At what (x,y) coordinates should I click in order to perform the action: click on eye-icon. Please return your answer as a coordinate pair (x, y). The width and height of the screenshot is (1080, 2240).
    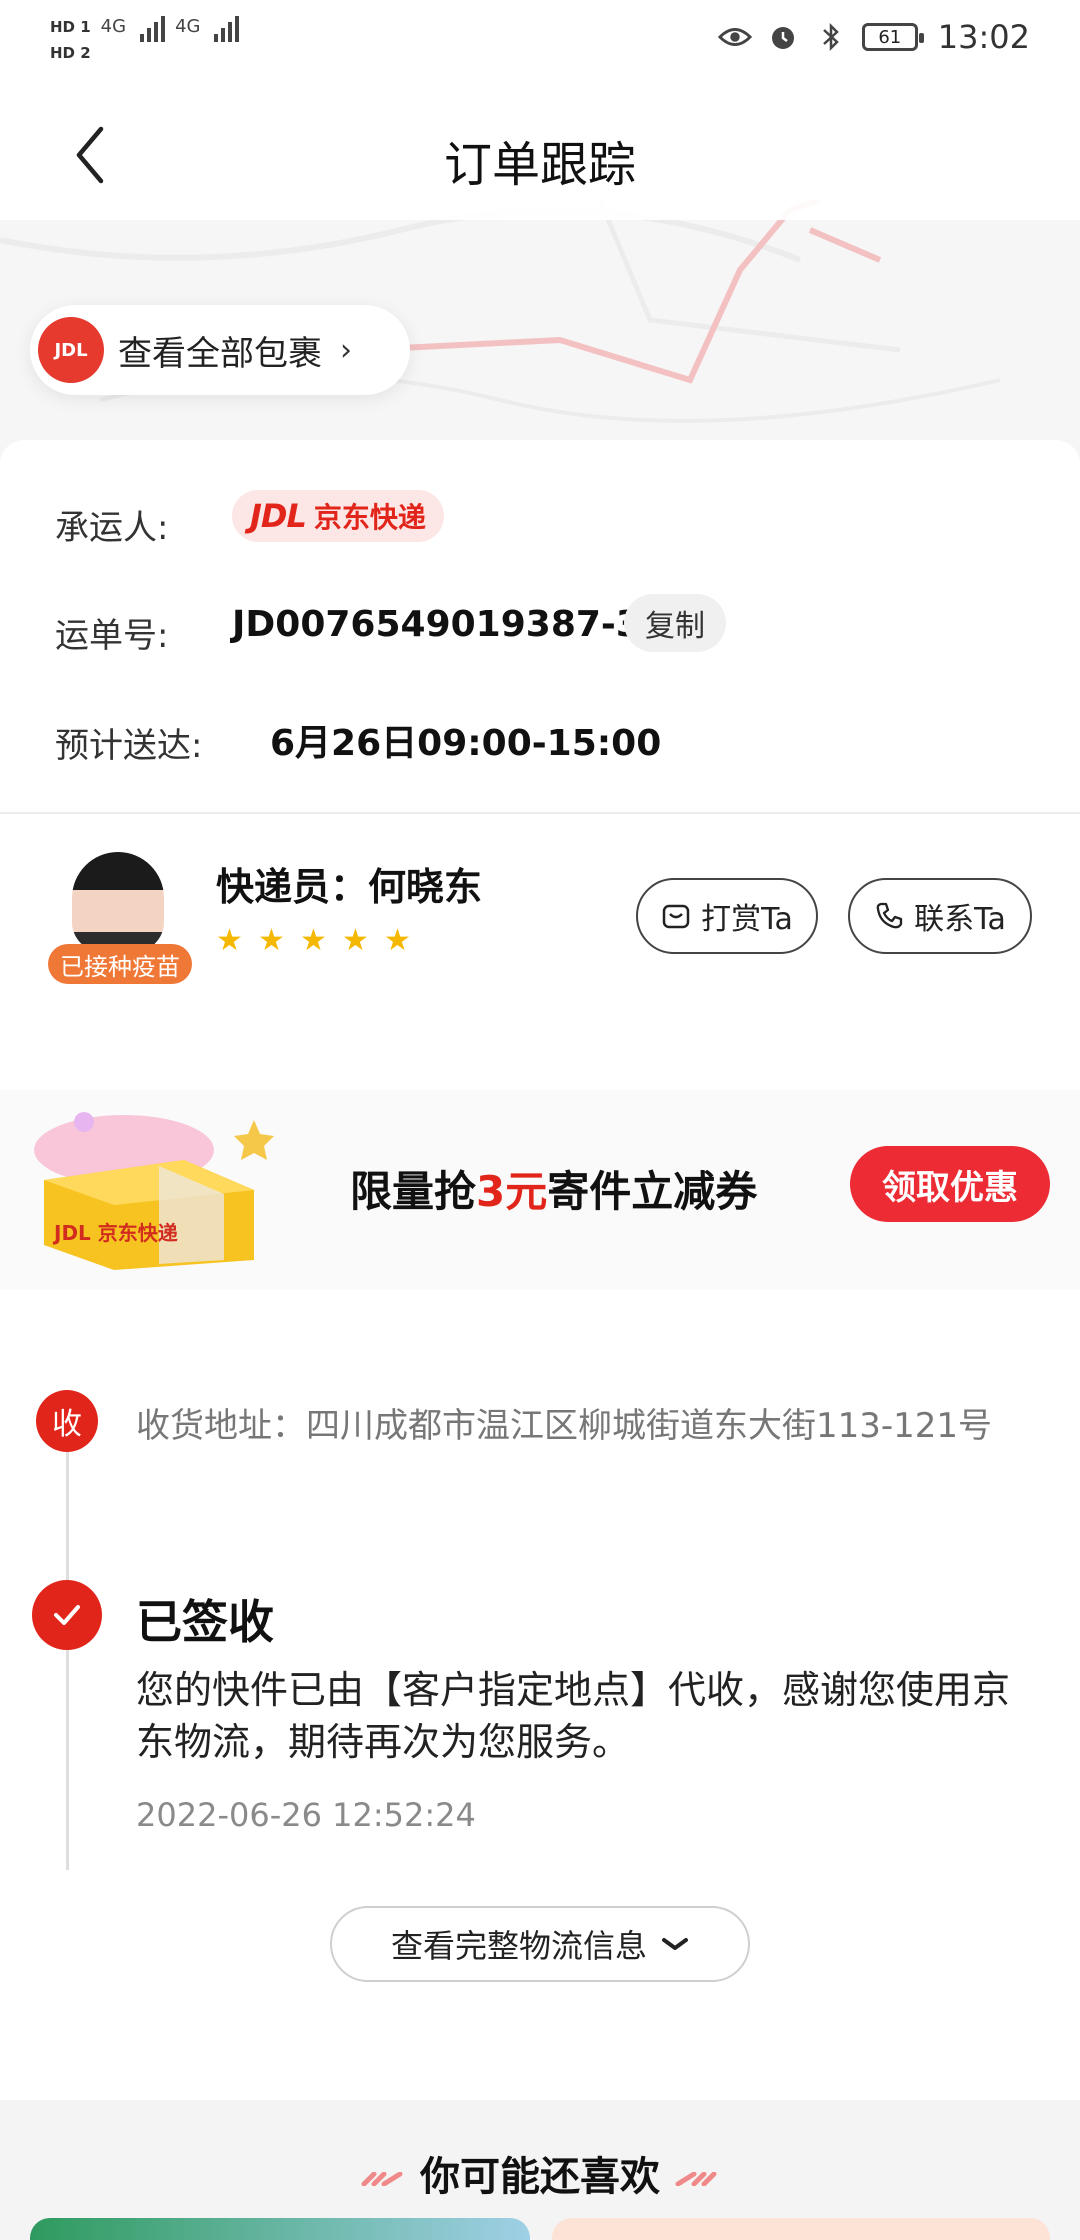
    Looking at the image, I should click on (734, 37).